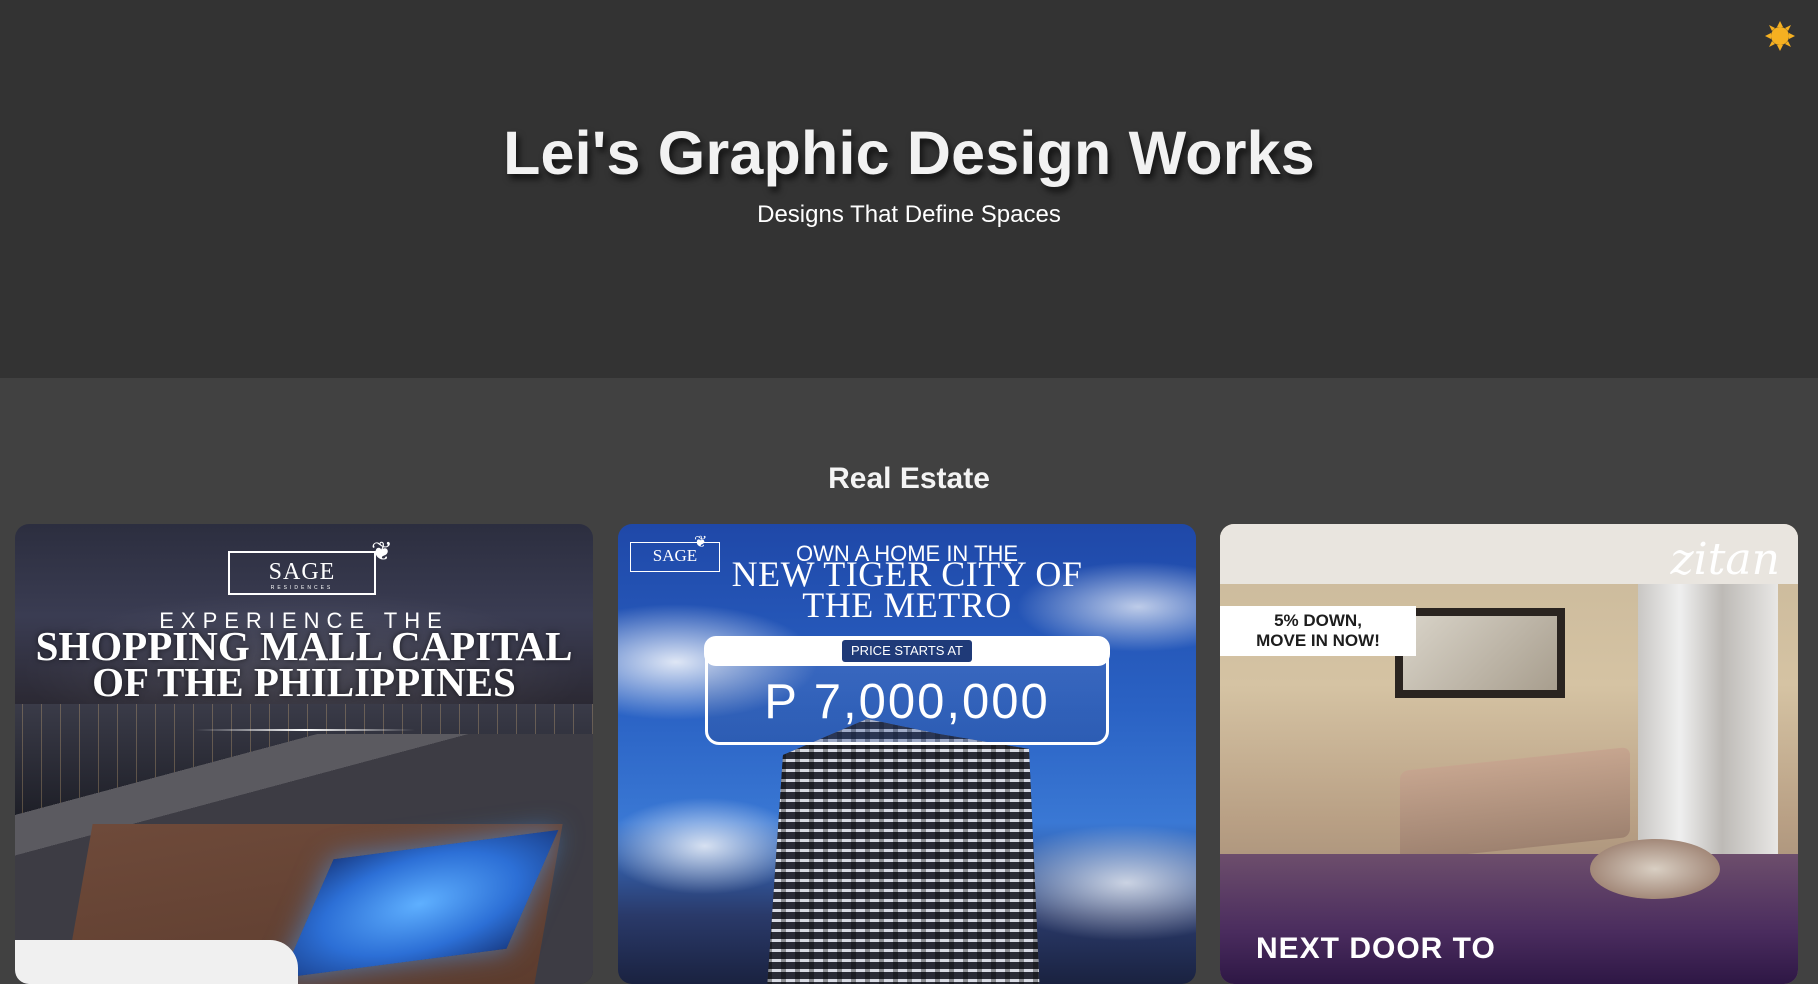 The width and height of the screenshot is (1818, 984). I want to click on portfolio-card-zitan: zitan 5% DOWN, MOVE IN NOW! NEXT DOOR TO, so click(1509, 754).